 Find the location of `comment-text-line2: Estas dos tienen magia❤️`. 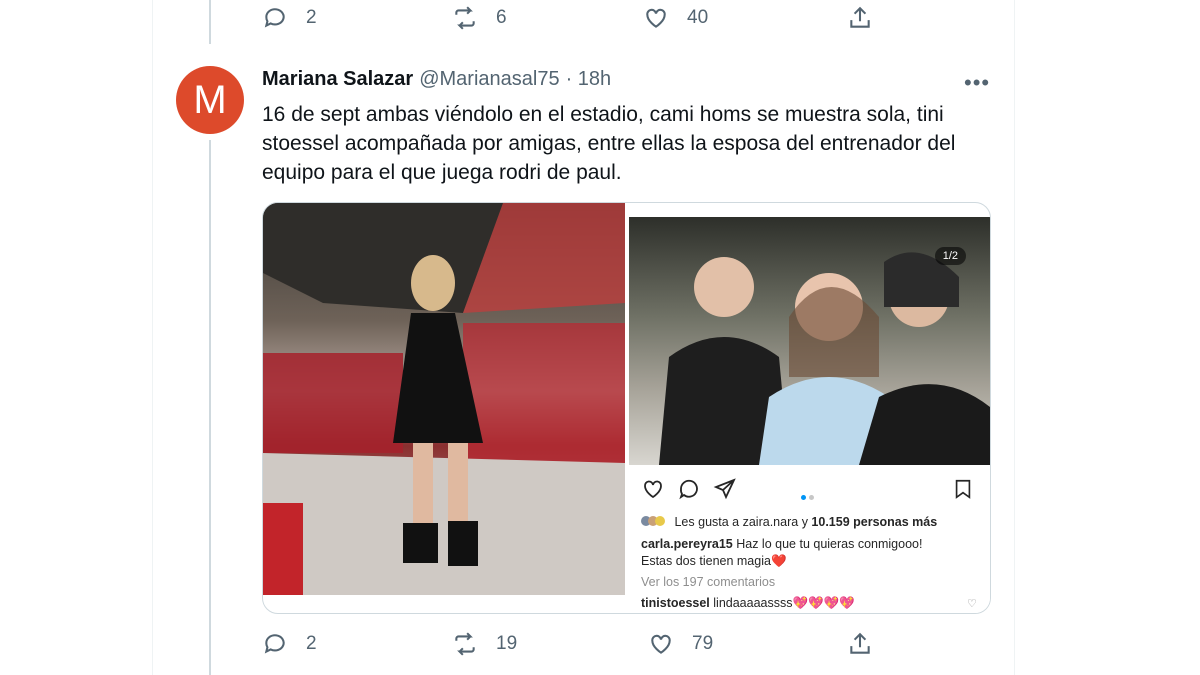

comment-text-line2: Estas dos tienen magia❤️ is located at coordinates (714, 561).